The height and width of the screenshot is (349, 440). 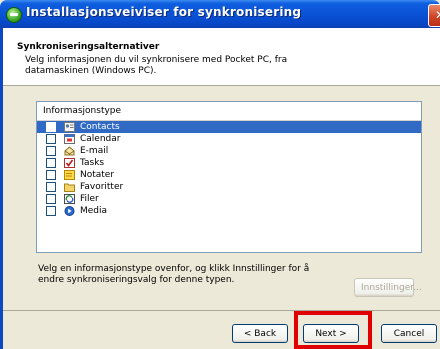 What do you see at coordinates (92, 163) in the screenshot?
I see `list-item-label: Tasks` at bounding box center [92, 163].